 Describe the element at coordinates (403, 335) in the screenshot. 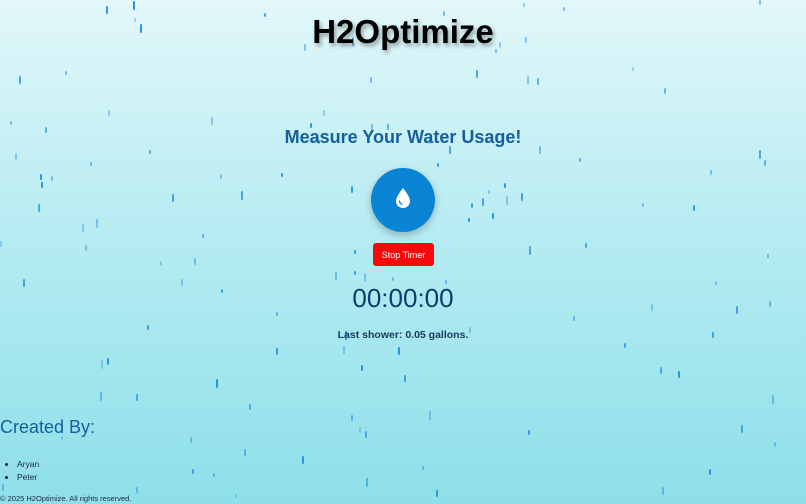

I see `last-shower-text: Last shower: 0.05 gallons.` at that location.